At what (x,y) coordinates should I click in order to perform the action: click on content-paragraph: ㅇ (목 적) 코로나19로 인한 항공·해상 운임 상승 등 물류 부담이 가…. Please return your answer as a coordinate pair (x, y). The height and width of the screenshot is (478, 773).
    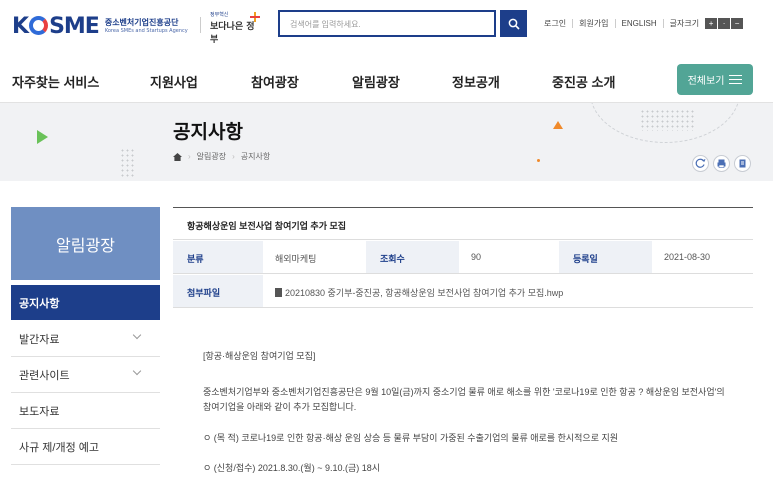
    Looking at the image, I should click on (411, 438).